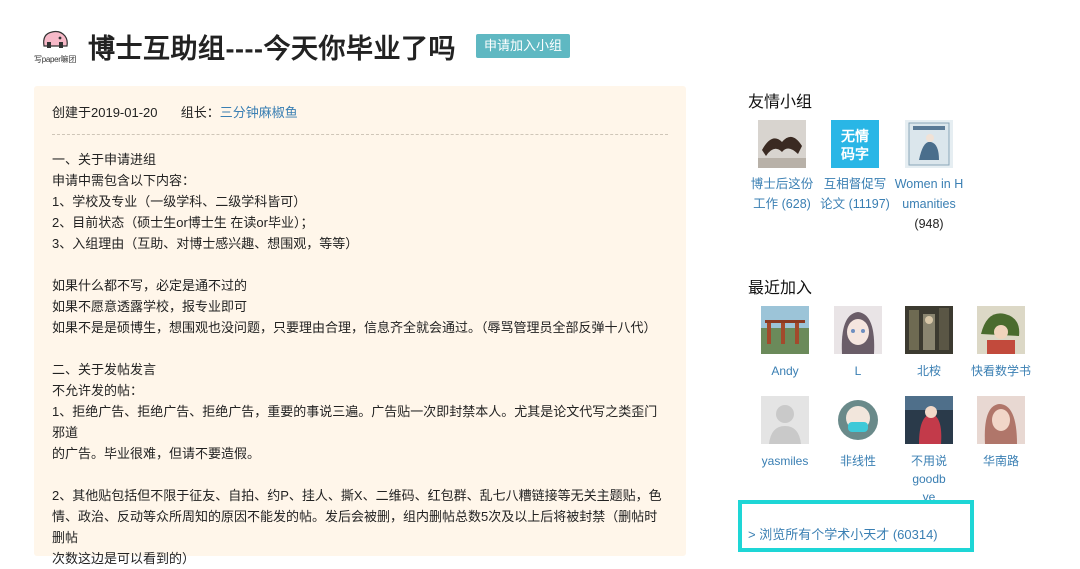 This screenshot has width=1080, height=569. What do you see at coordinates (1001, 461) in the screenshot?
I see `member-name: 华南路` at bounding box center [1001, 461].